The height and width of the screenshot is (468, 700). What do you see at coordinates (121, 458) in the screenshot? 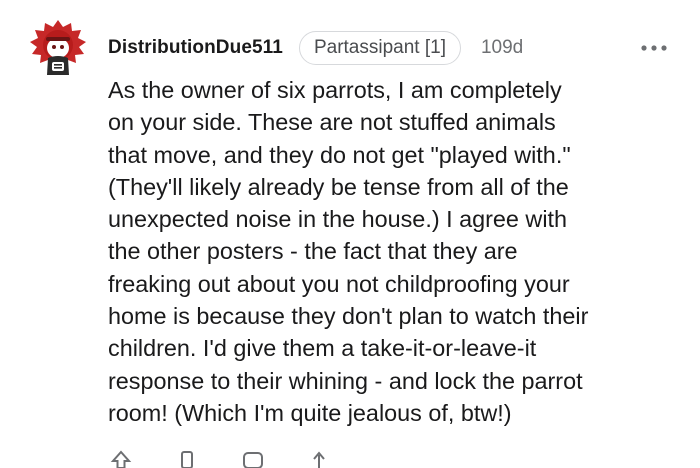
I see `upvote-icon` at bounding box center [121, 458].